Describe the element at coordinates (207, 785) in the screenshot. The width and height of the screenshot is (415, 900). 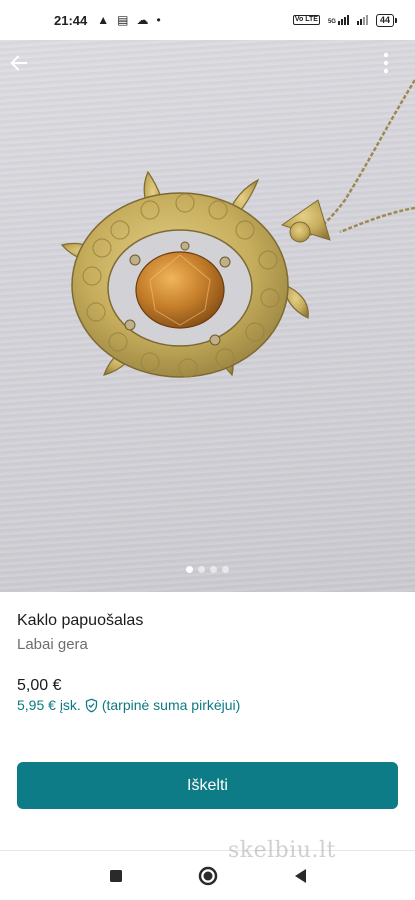
I see `bump-button: Iškelti` at that location.